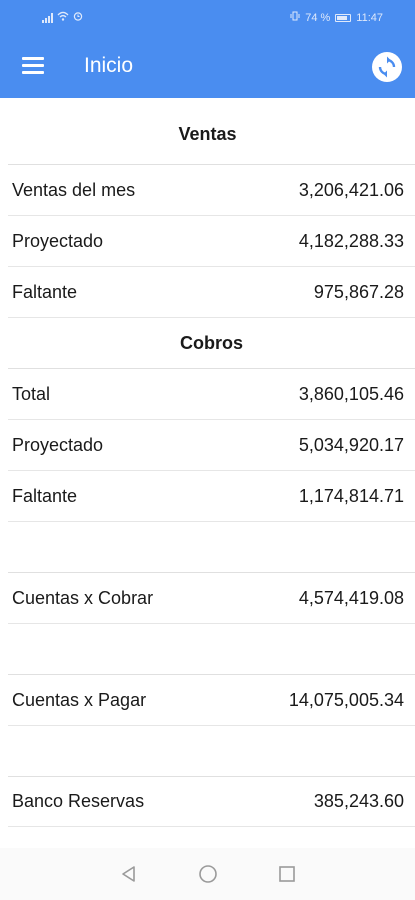 The image size is (415, 900). Describe the element at coordinates (211, 342) in the screenshot. I see `section-title-cobros: Cobros` at that location.